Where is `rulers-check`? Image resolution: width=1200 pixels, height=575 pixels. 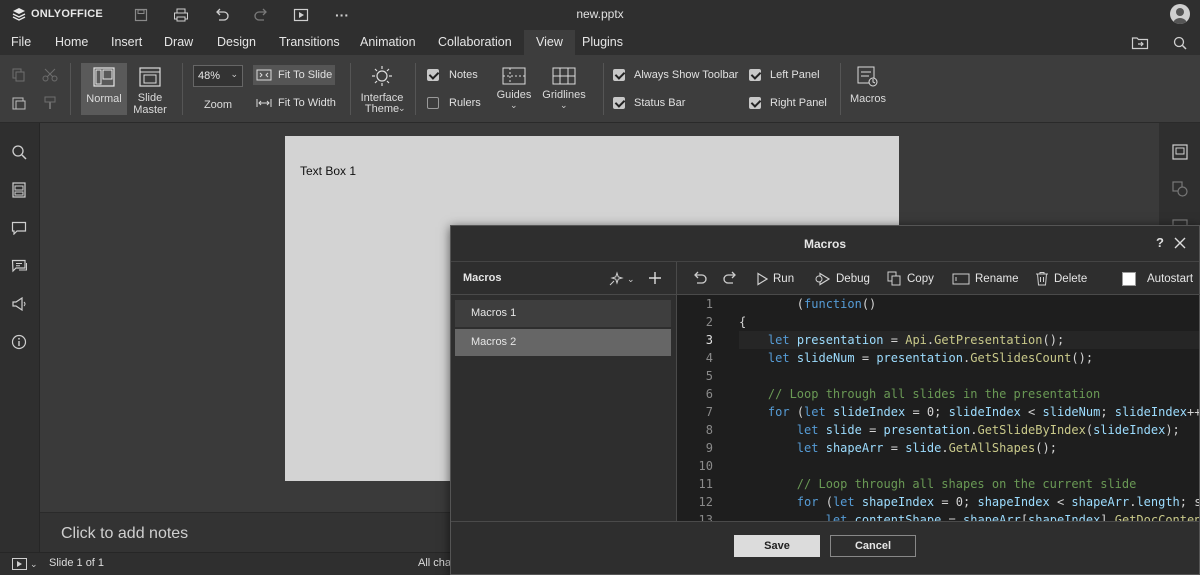
rulers-check is located at coordinates (433, 103).